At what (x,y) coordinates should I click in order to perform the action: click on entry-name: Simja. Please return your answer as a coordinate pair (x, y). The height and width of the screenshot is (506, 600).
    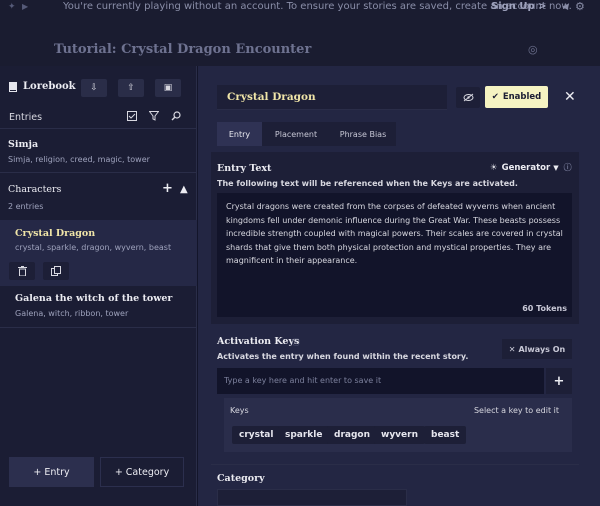
    Looking at the image, I should click on (23, 144).